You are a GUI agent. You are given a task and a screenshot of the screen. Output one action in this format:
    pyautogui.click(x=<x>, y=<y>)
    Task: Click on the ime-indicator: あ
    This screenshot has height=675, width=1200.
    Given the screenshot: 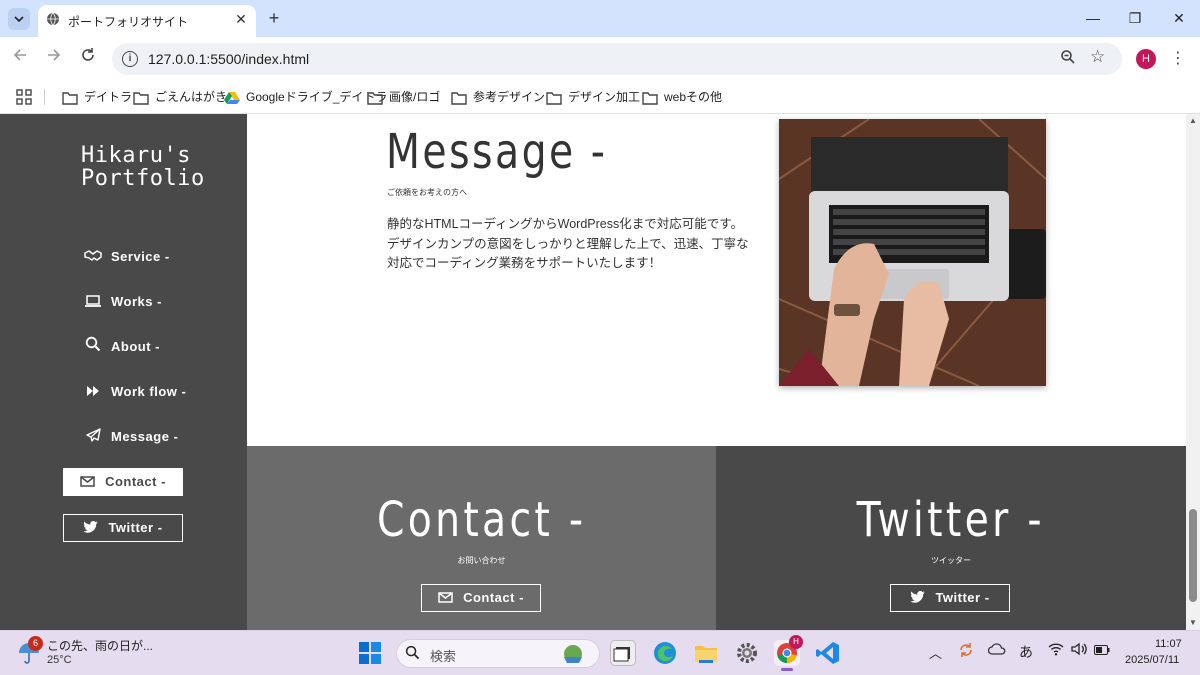 What is the action you would take?
    pyautogui.click(x=1026, y=652)
    